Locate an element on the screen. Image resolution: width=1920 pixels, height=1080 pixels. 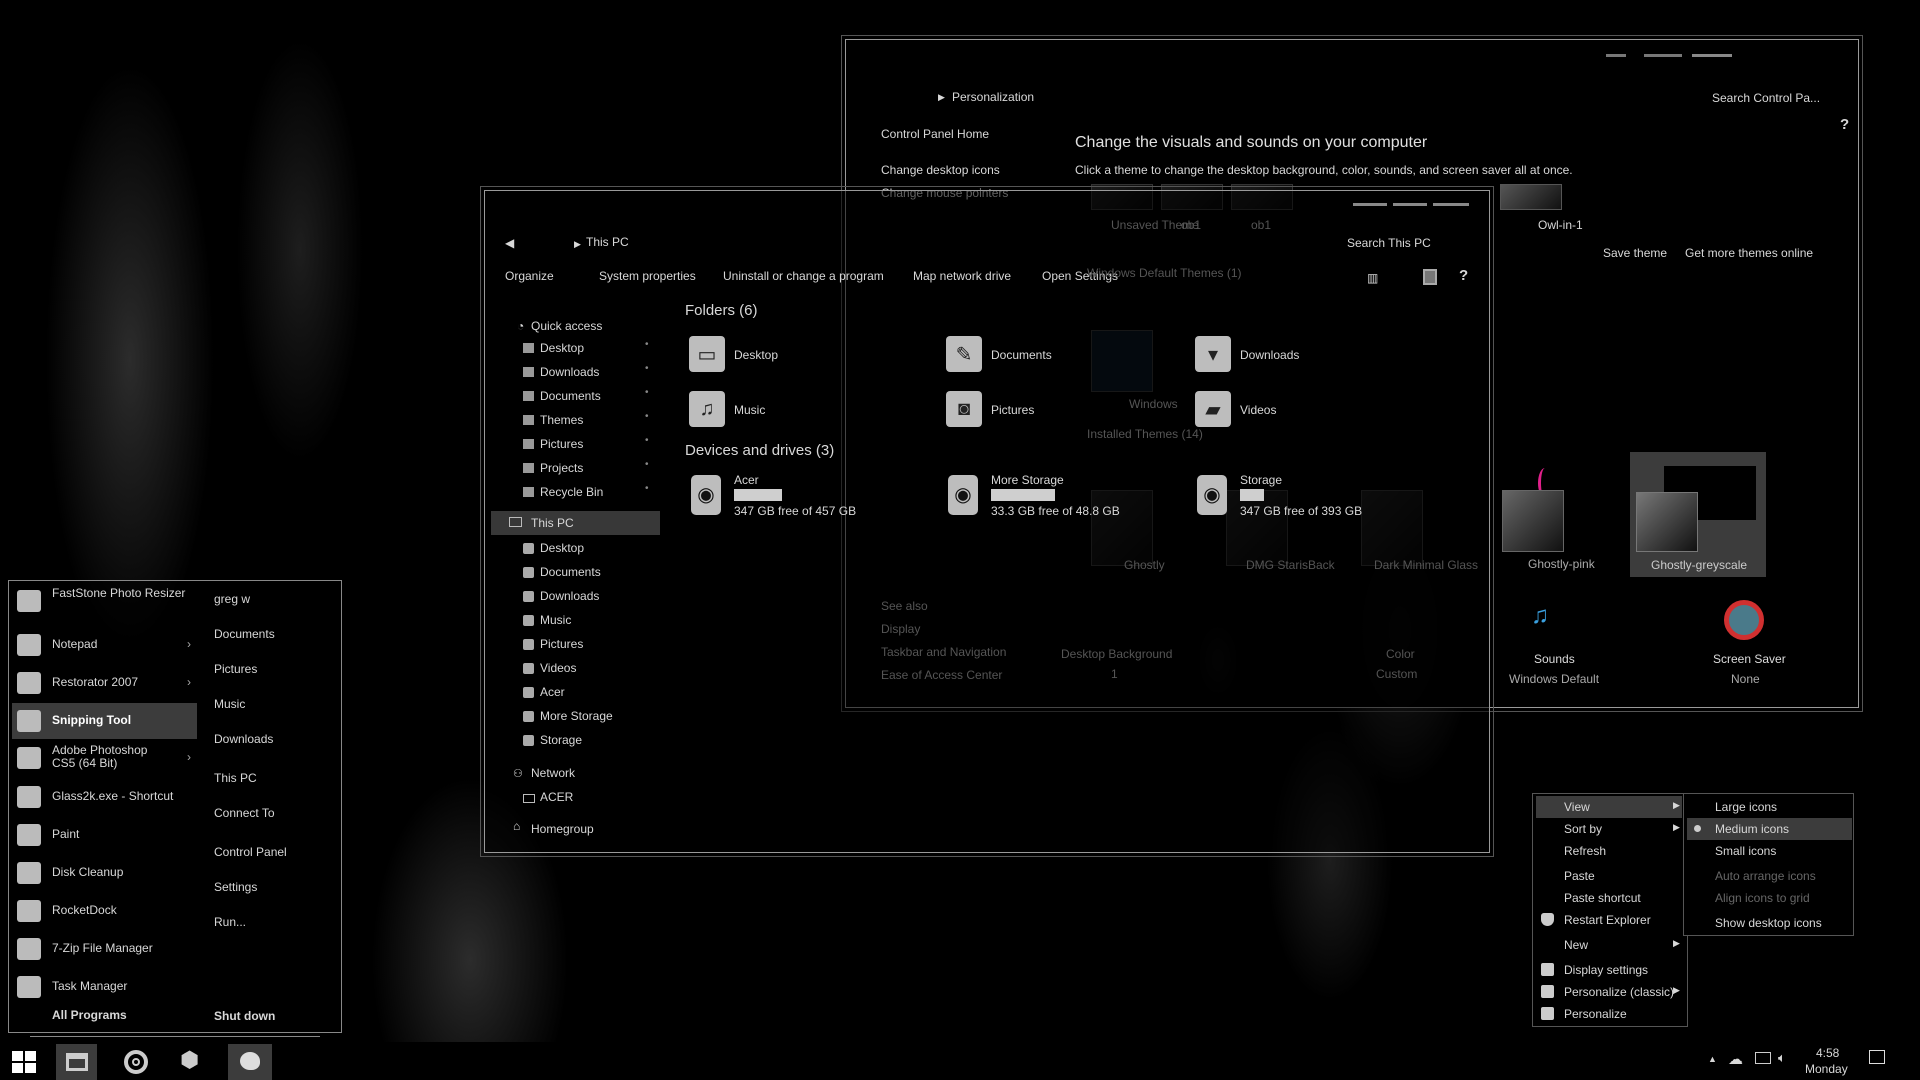
view-details-icon: ▥ is located at coordinates (1372, 278).